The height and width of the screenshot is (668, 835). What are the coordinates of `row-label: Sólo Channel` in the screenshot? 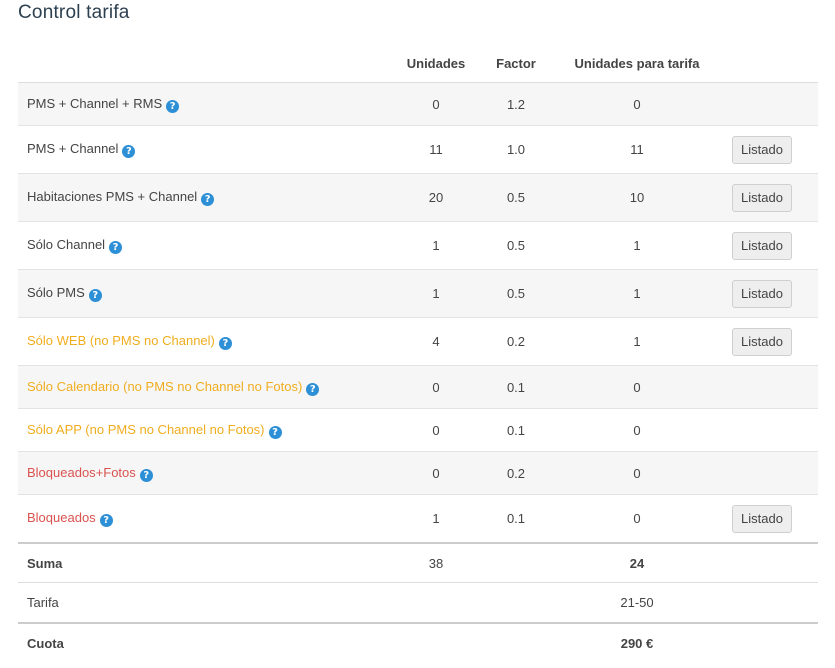 It's located at (66, 244).